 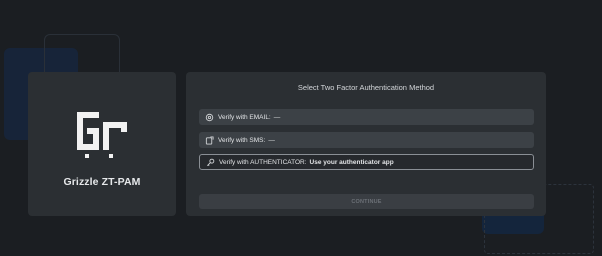 What do you see at coordinates (263, 162) in the screenshot?
I see `option-label: Verify with AUTHENTICATOR:` at bounding box center [263, 162].